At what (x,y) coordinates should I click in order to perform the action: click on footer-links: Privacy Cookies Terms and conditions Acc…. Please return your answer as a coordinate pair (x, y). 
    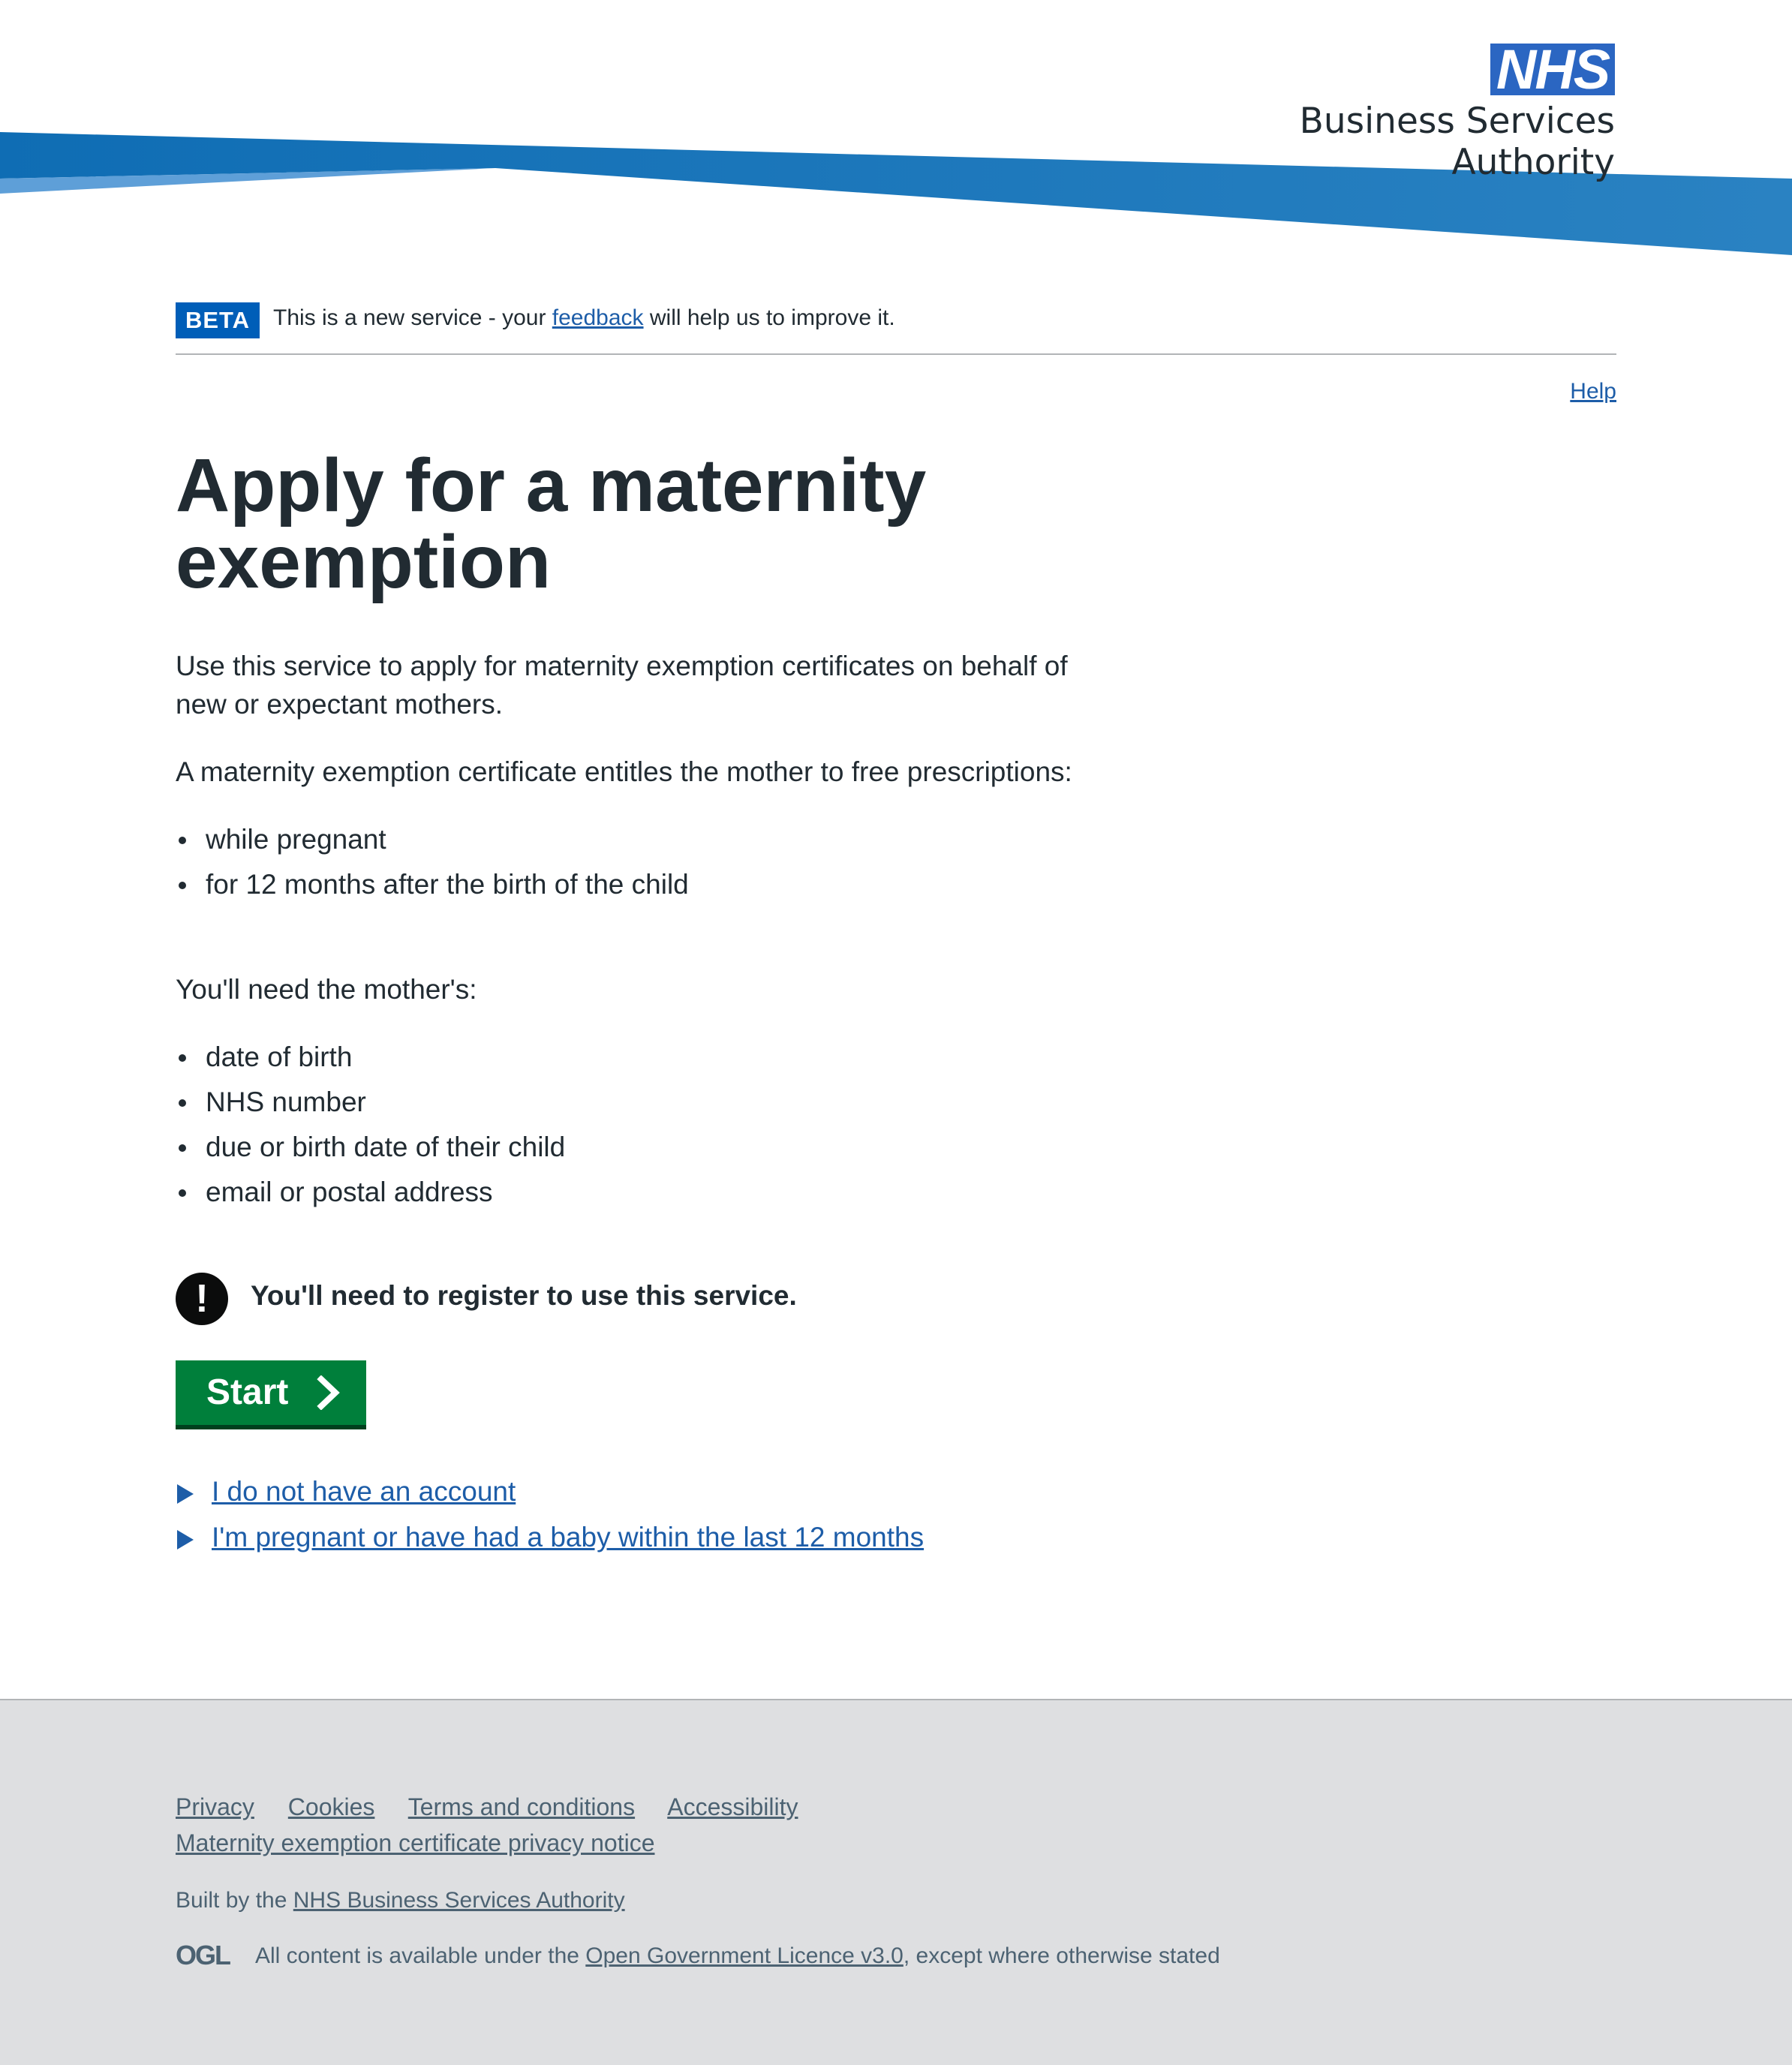
    Looking at the image, I should click on (500, 1807).